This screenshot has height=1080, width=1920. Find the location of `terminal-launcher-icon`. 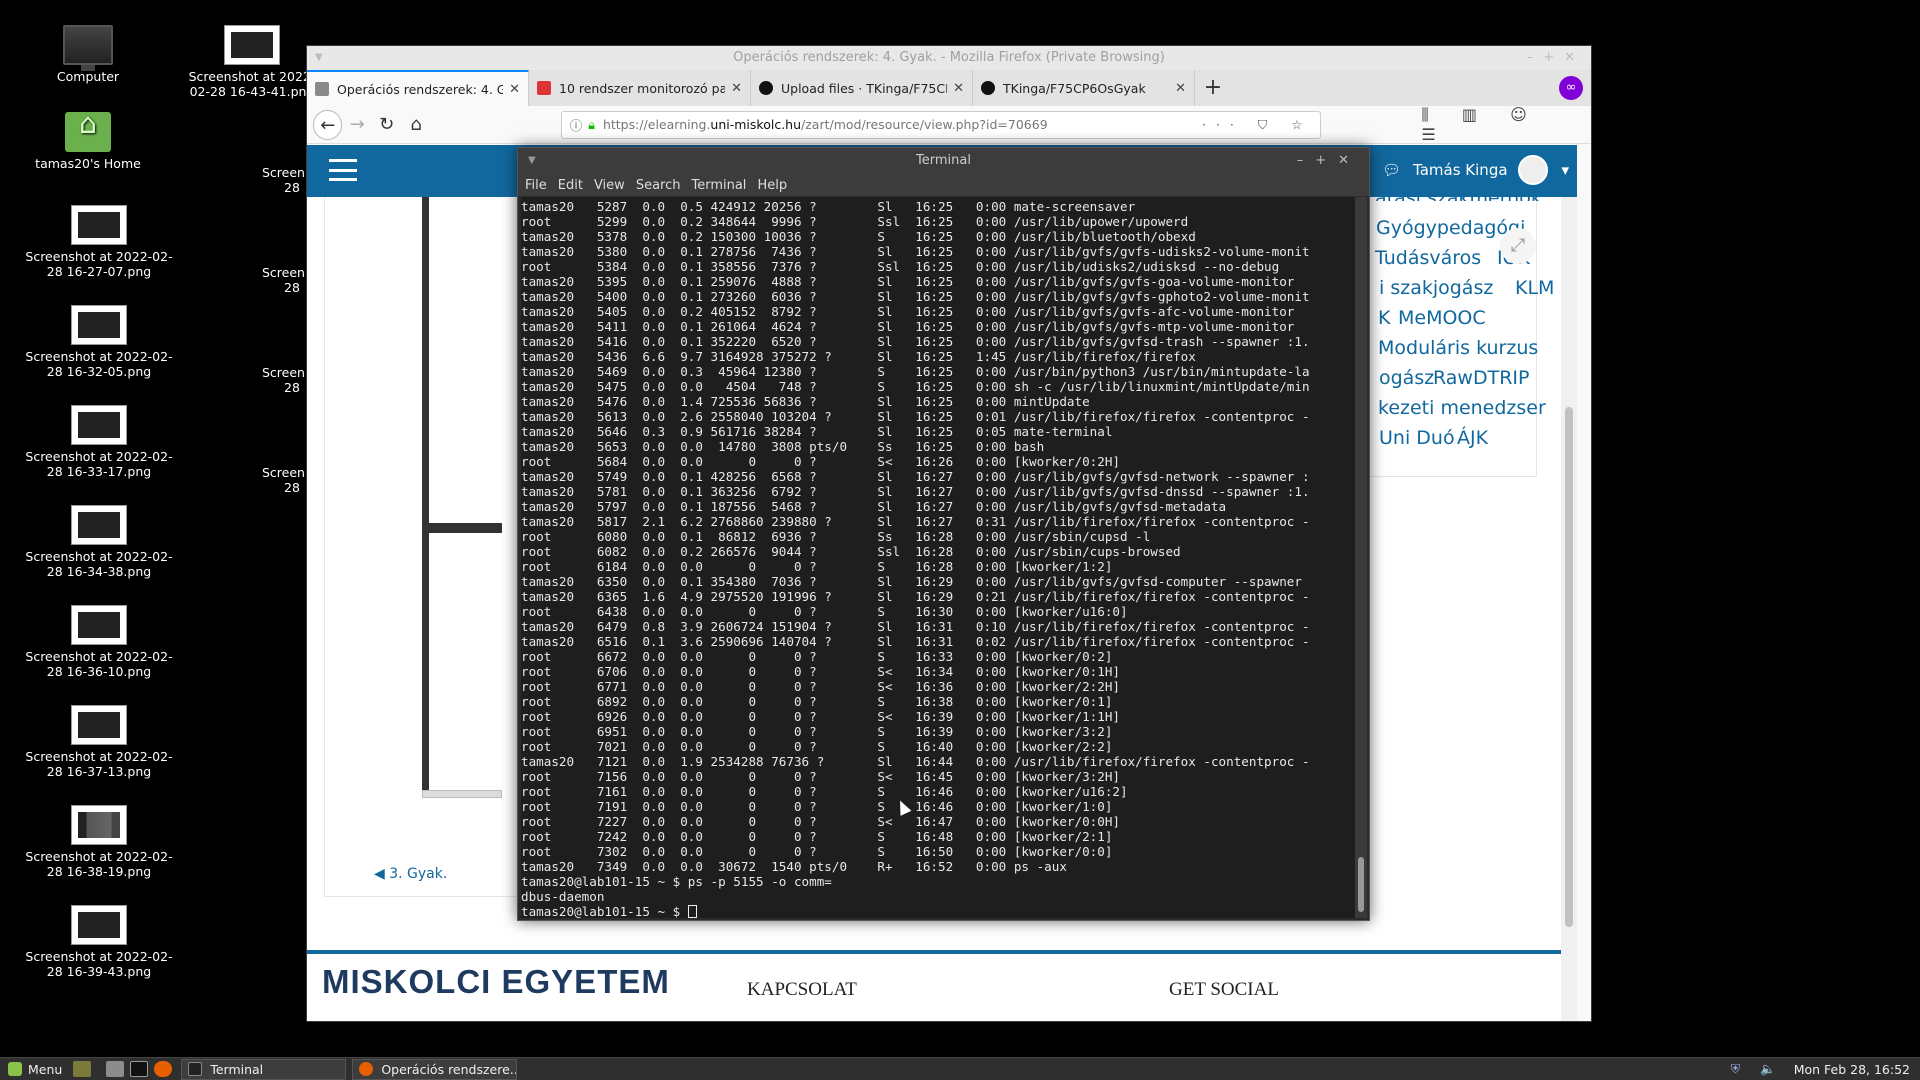

terminal-launcher-icon is located at coordinates (139, 1069).